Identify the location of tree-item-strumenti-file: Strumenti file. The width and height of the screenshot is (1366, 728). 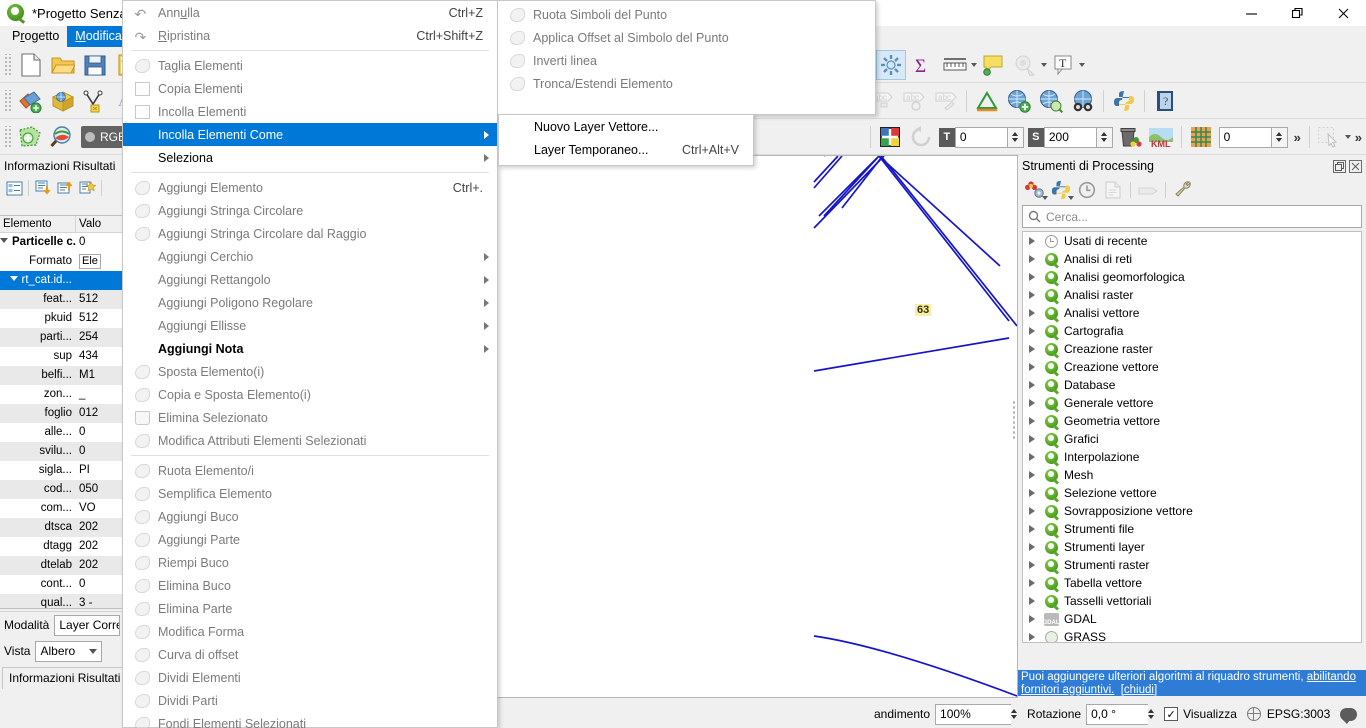
(1192, 529).